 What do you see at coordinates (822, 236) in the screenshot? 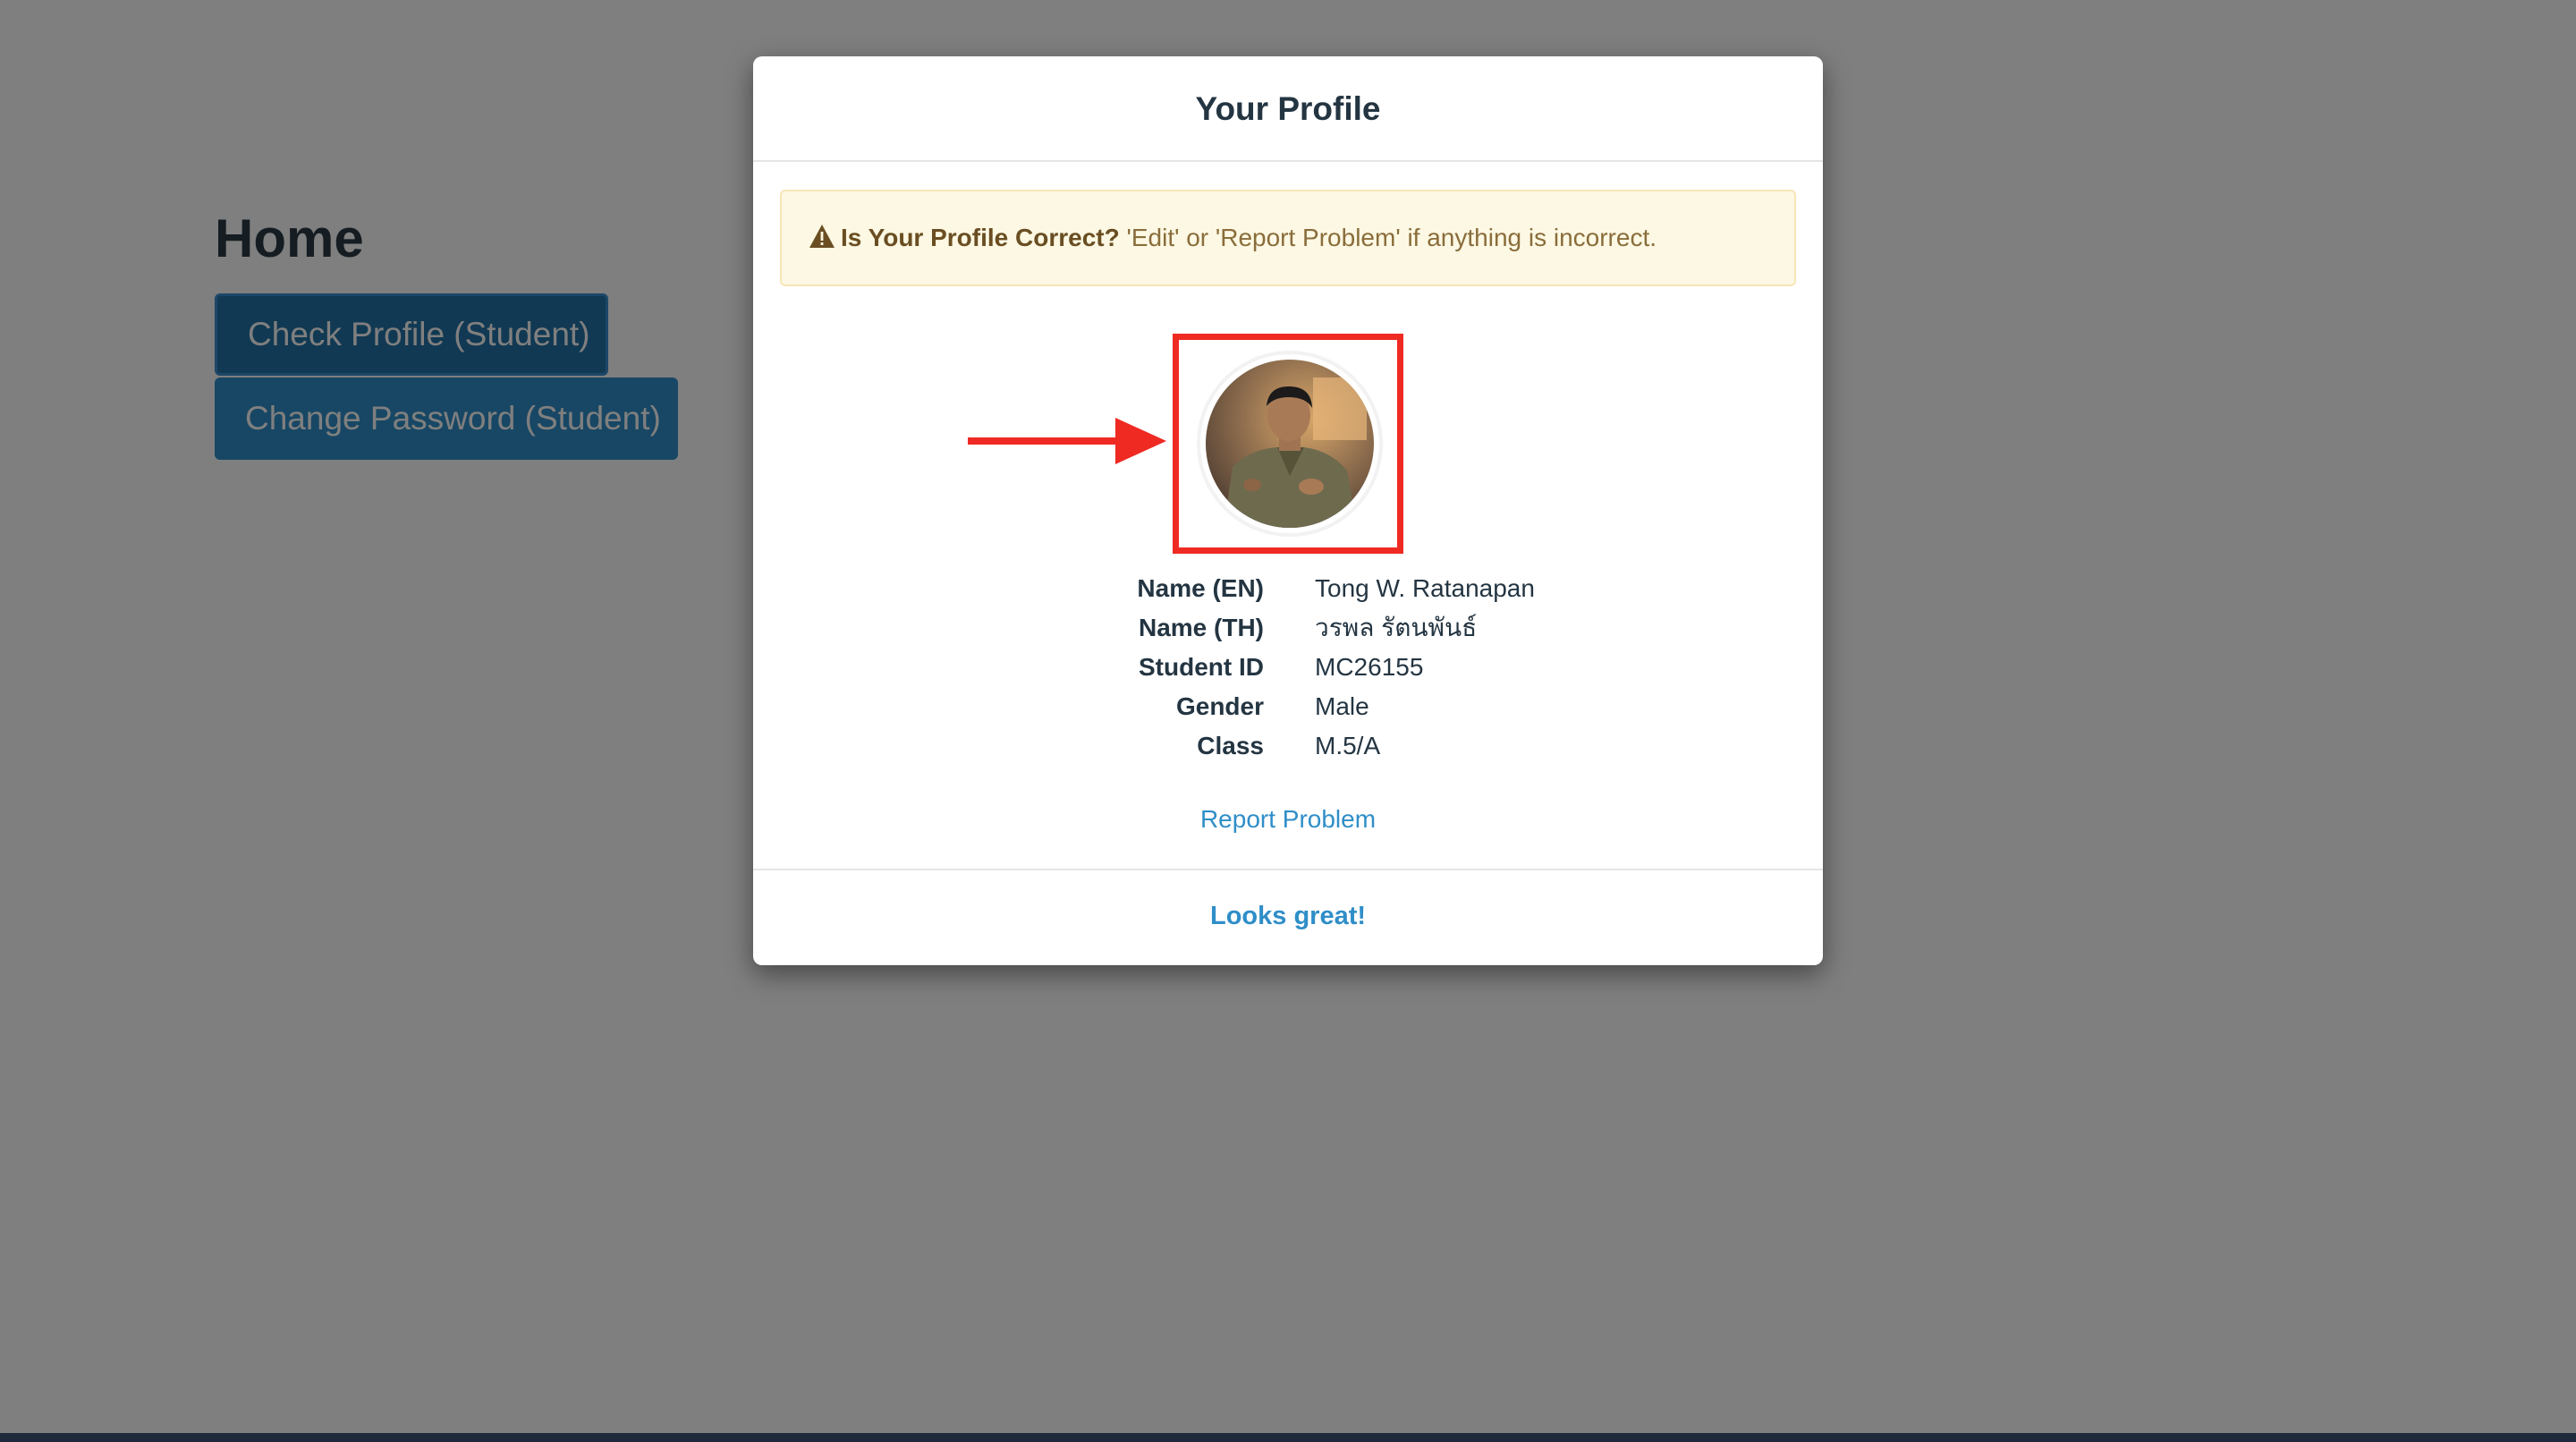
I see `warning-triangle-icon` at bounding box center [822, 236].